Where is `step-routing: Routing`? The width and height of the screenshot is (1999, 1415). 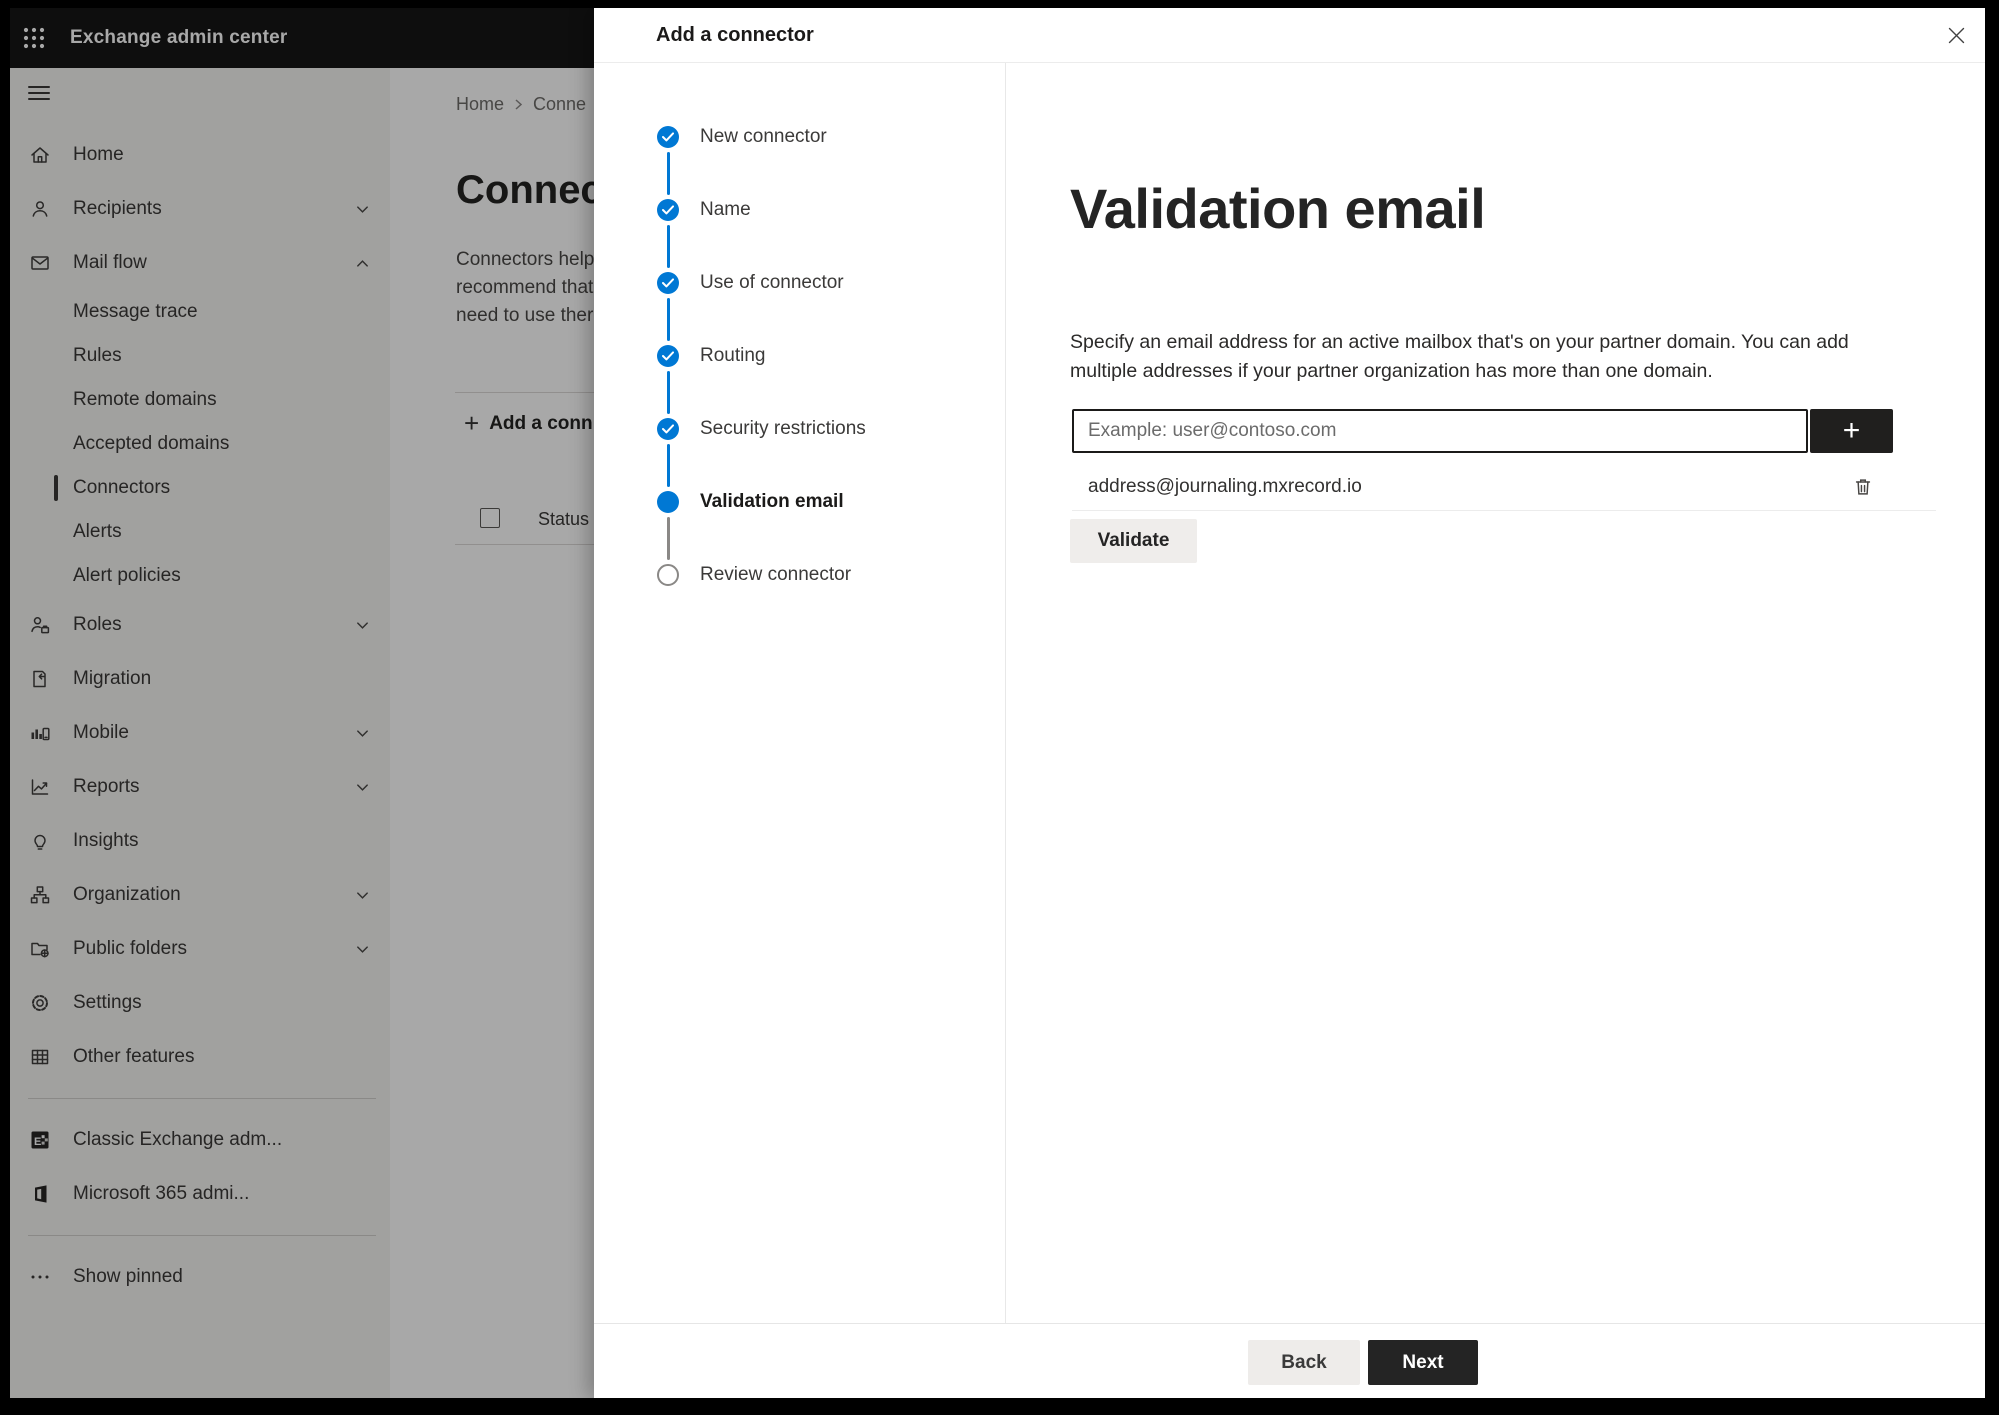
step-routing: Routing is located at coordinates (822, 355).